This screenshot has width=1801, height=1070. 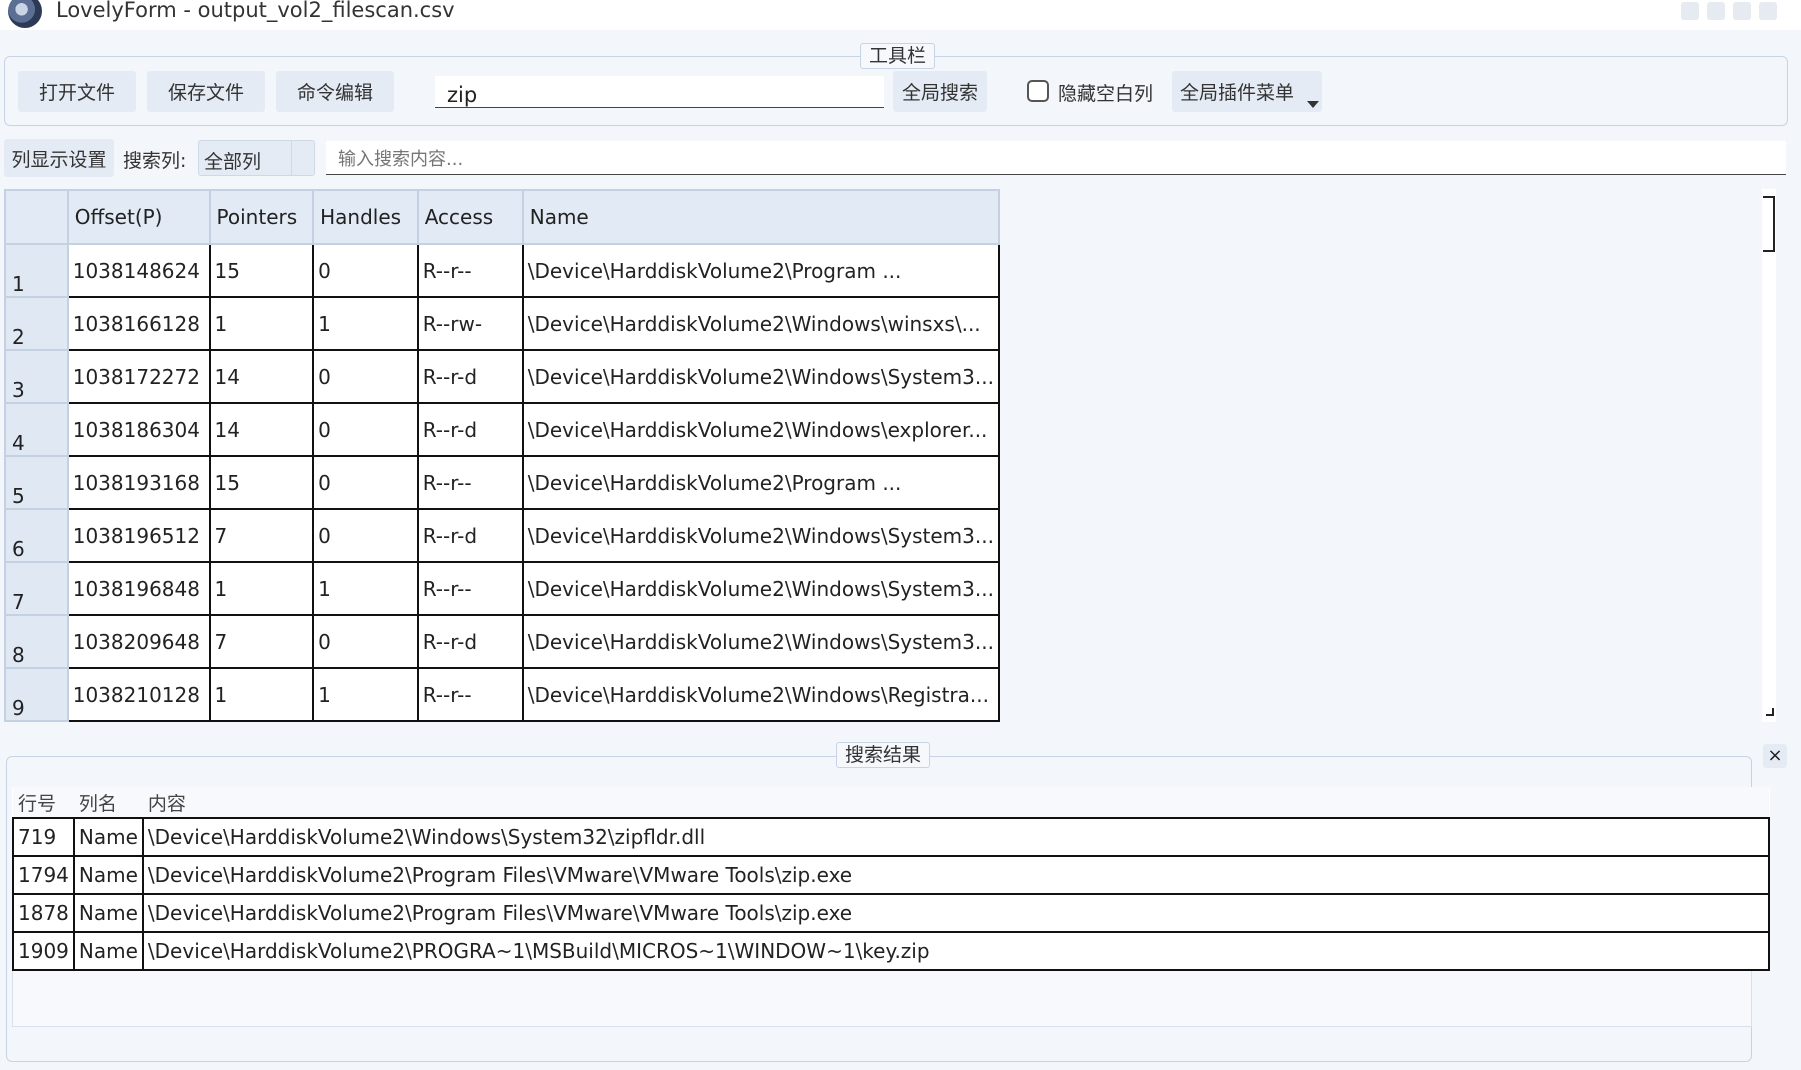 What do you see at coordinates (335, 91) in the screenshot?
I see `command-edit-button: 命令编辑` at bounding box center [335, 91].